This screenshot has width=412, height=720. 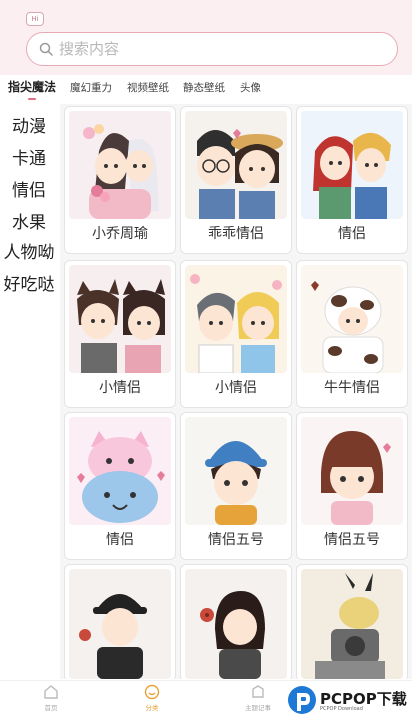 I want to click on girl-flower-avatar-icon, so click(x=236, y=624).